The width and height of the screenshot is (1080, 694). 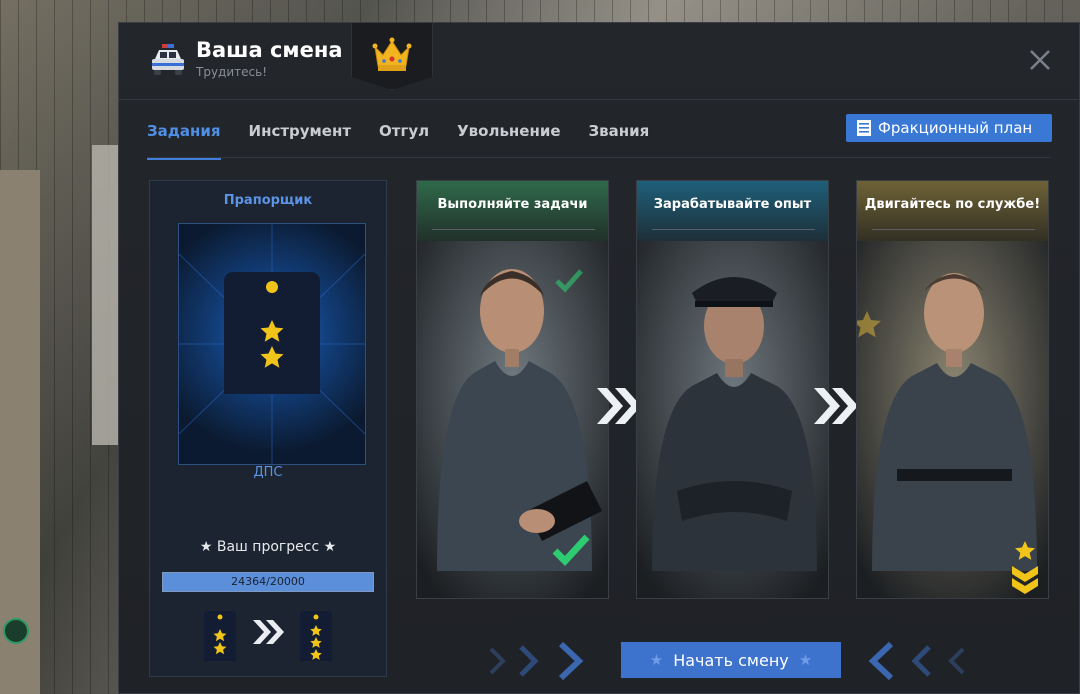 What do you see at coordinates (512, 419) in the screenshot?
I see `officer-with-tablet-image` at bounding box center [512, 419].